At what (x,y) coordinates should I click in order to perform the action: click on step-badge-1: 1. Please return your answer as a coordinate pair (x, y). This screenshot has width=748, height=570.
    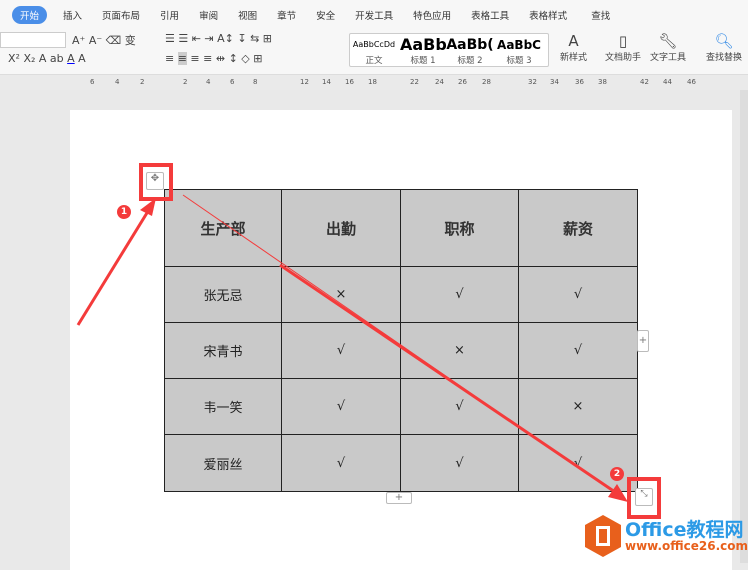
    Looking at the image, I should click on (124, 212).